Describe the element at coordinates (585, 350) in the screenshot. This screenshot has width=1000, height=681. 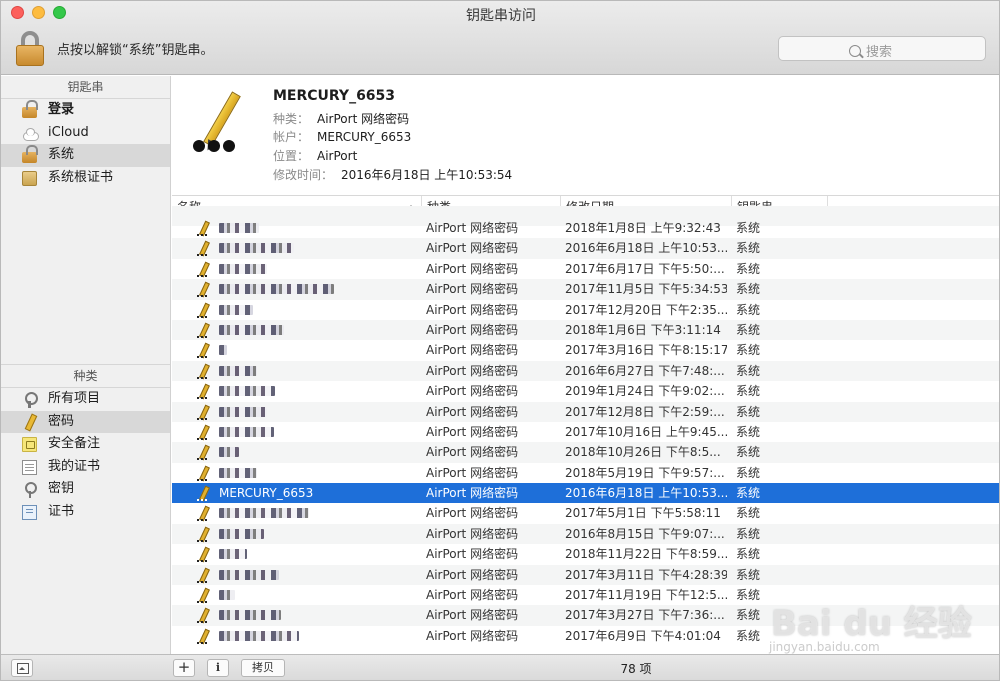
I see `table-row: AirPort 网络密码 2017年3月16日 下午8:15:17 系统` at that location.